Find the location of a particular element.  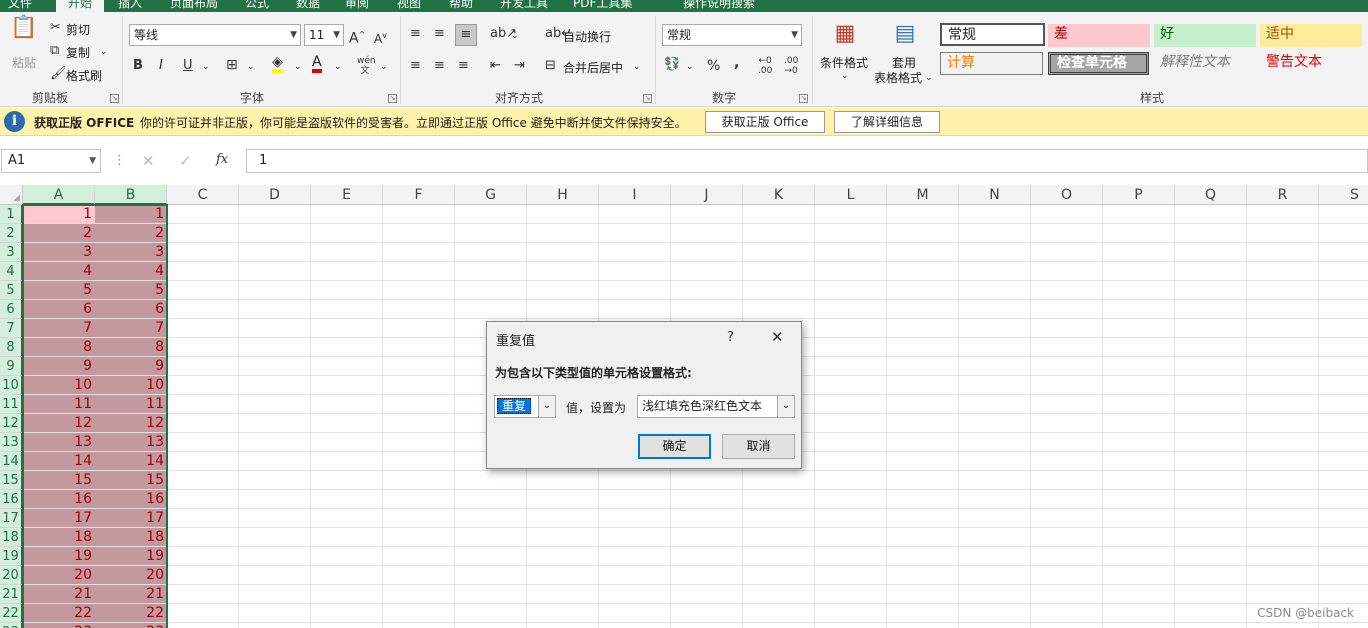

orientation-dropdown-icon: ⌄ is located at coordinates (515, 36).